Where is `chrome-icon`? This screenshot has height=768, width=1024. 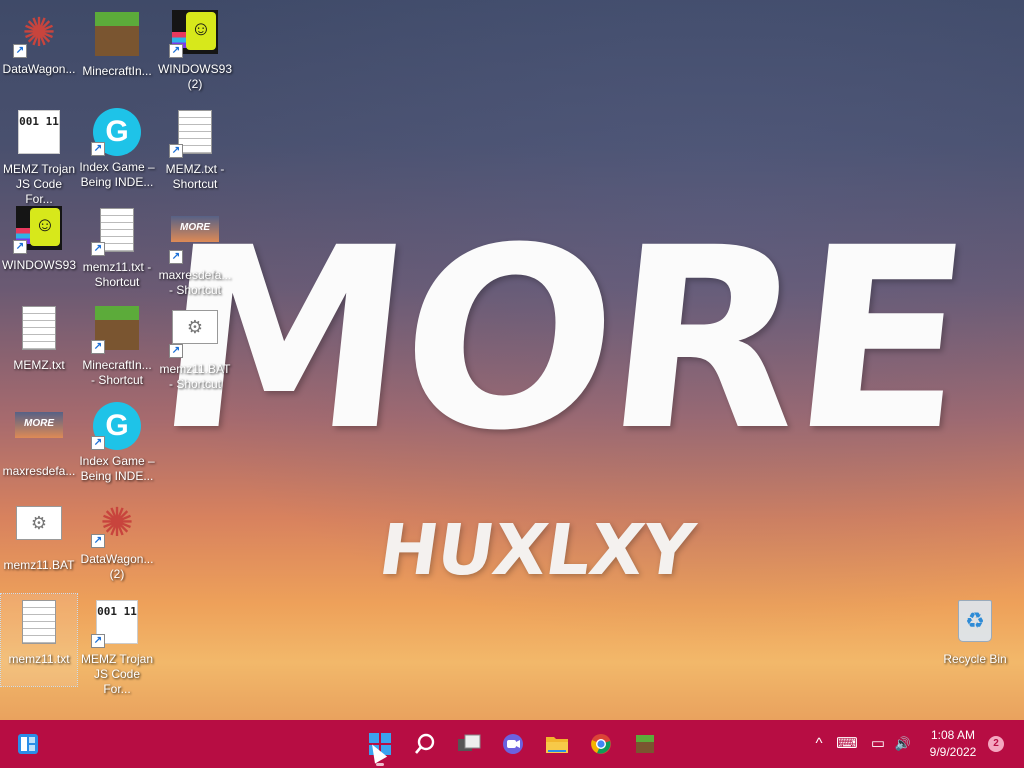
chrome-icon is located at coordinates (601, 744).